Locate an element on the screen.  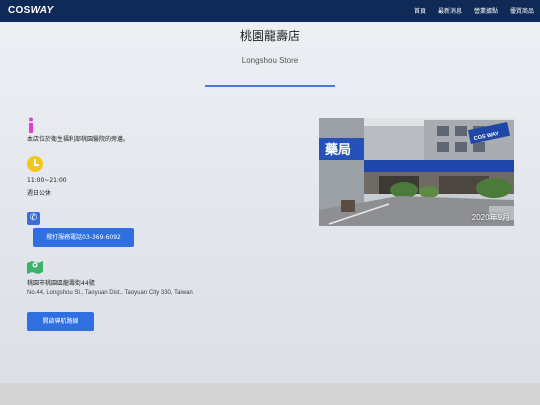
clock-icon is located at coordinates (35, 164).